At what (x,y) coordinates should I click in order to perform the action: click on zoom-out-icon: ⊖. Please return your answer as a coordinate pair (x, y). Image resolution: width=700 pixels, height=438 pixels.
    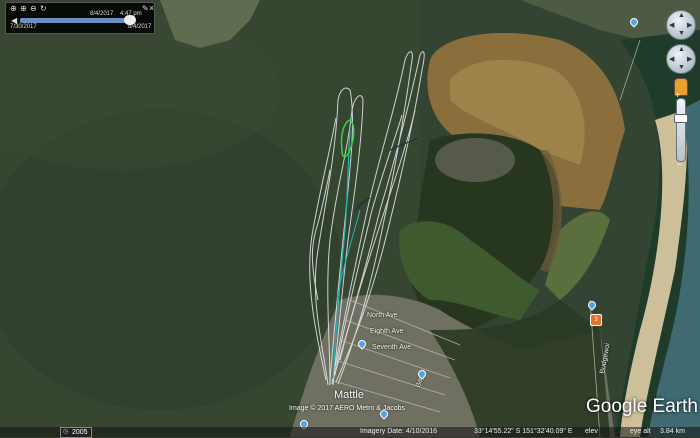
    Looking at the image, I should click on (33, 8).